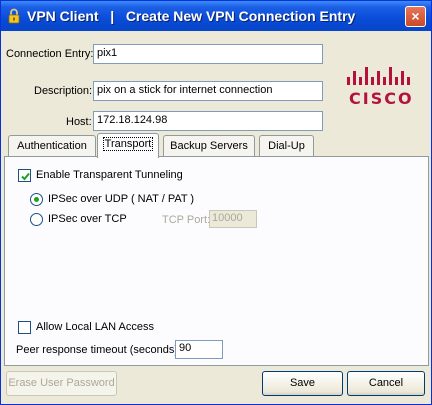 This screenshot has width=432, height=405. Describe the element at coordinates (87, 219) in the screenshot. I see `ipsec-tcp-label: IPSec over TCP` at that location.